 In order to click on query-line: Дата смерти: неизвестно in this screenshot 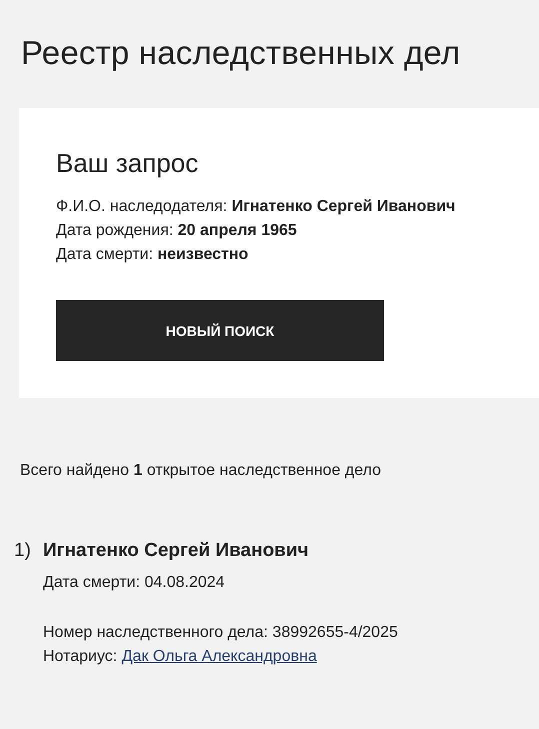, I will do `click(153, 255)`.